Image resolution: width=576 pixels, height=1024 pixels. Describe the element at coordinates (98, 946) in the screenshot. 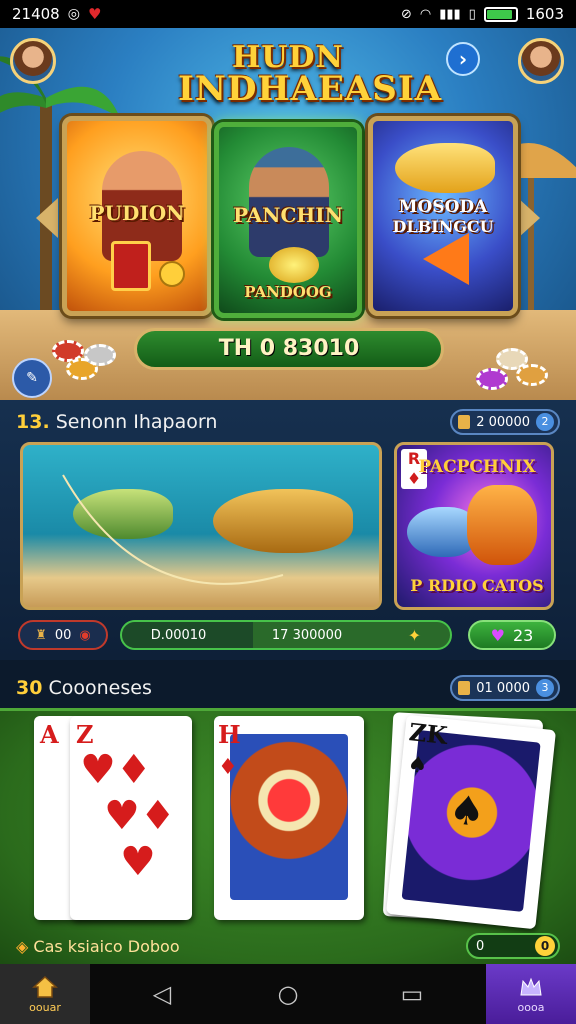

I see `table-footer-label: ◈ Cas ksiaico Doboo` at that location.